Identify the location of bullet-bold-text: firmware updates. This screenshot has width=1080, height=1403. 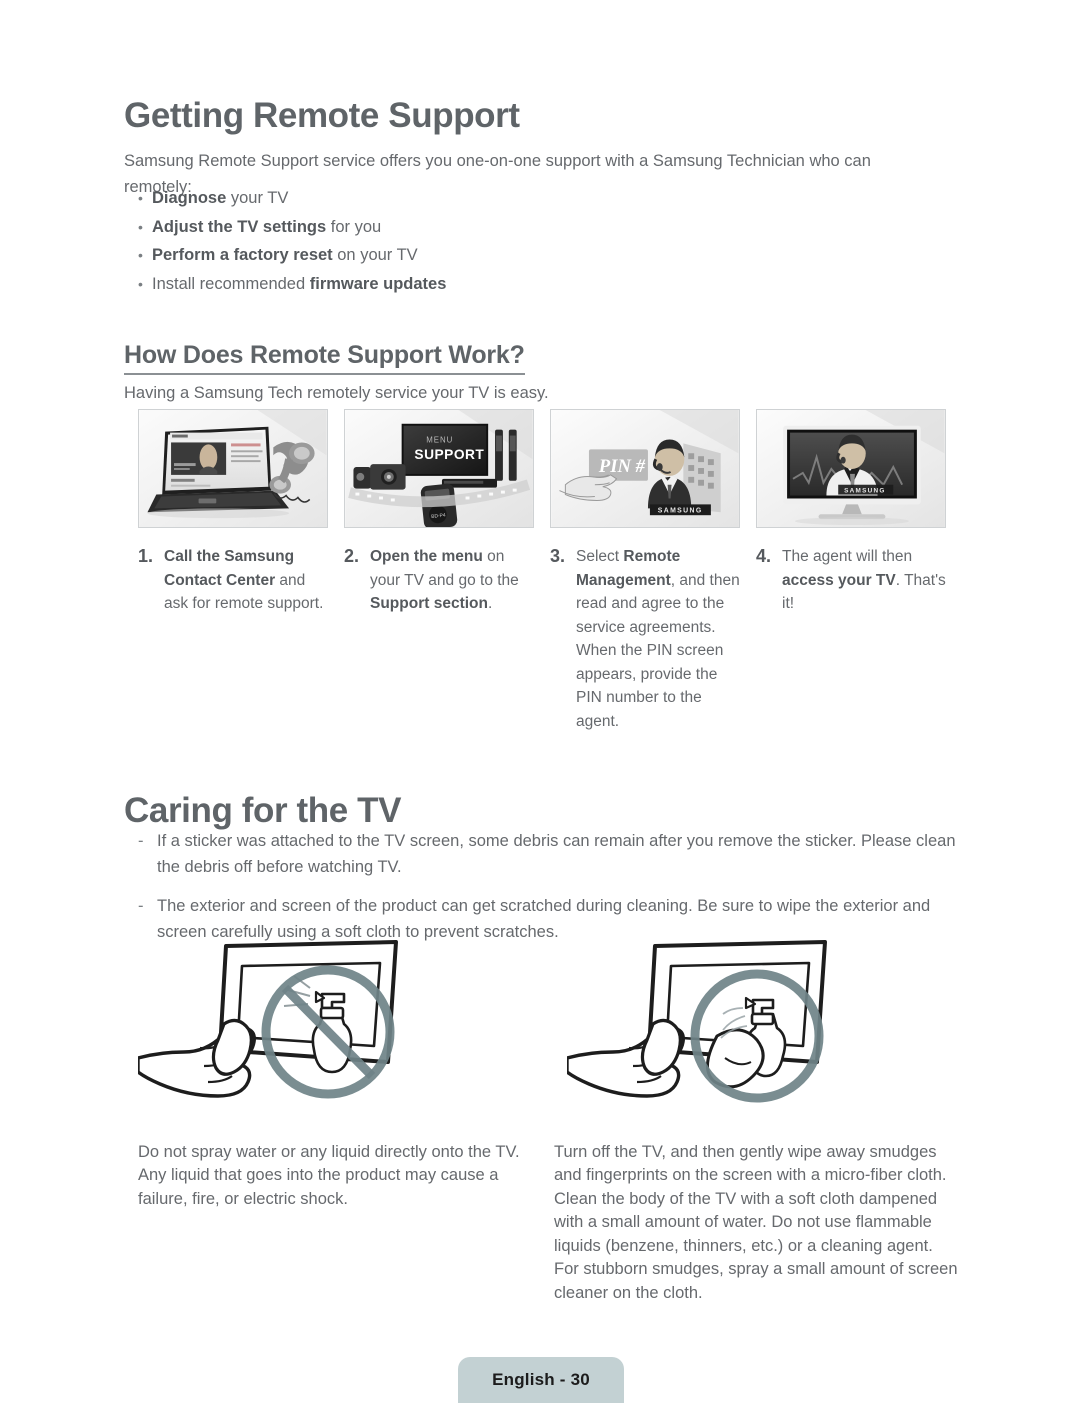
(378, 283).